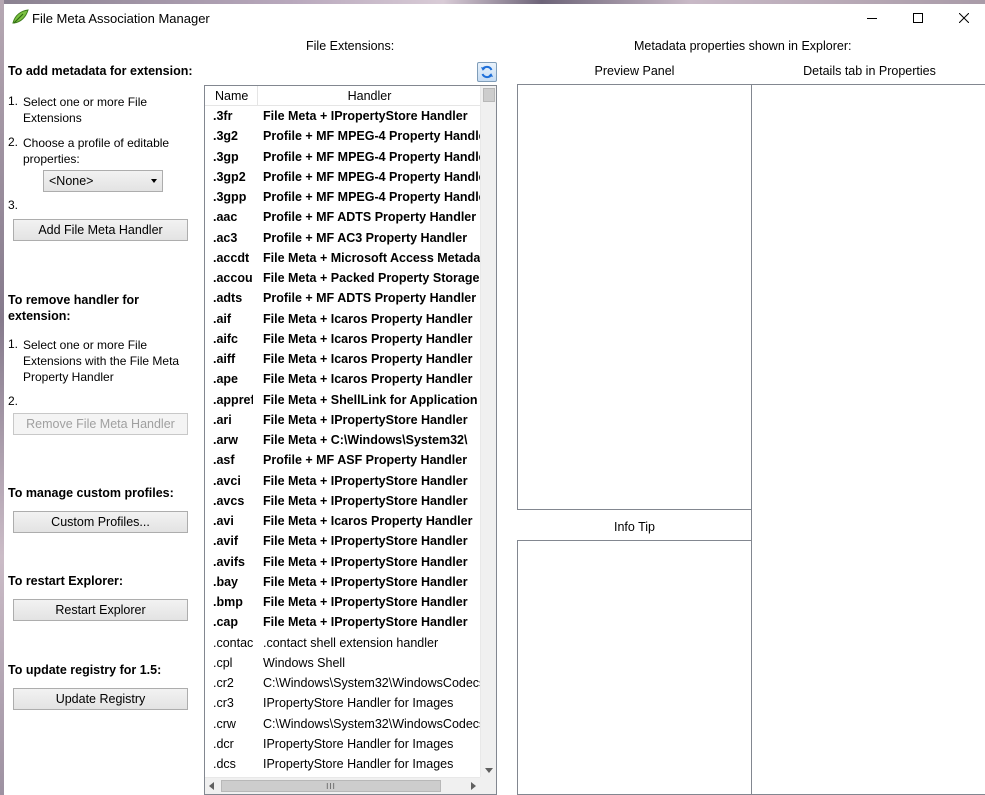 The width and height of the screenshot is (985, 795). I want to click on table-row: .aac Profile + MF ADTS Property Handler, so click(342, 217).